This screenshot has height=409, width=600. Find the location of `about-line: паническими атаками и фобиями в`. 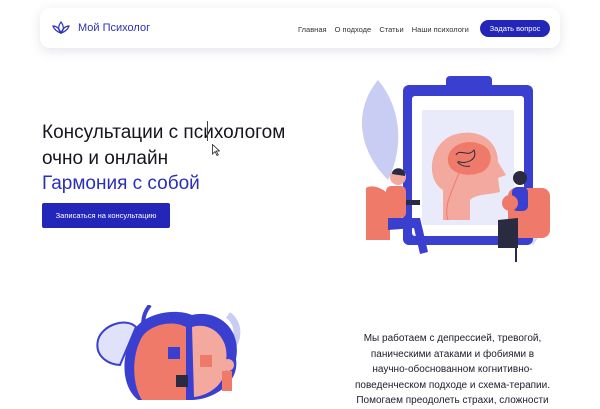

about-line: паническими атаками и фобиями в is located at coordinates (452, 354).